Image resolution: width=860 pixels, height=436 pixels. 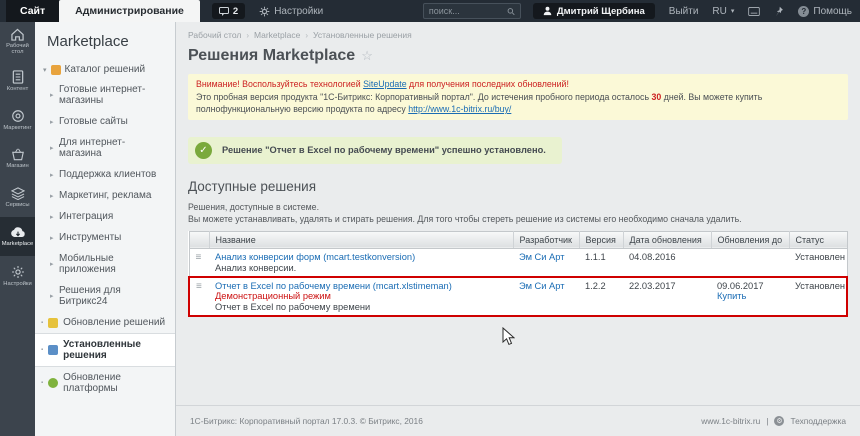 I want to click on logout-button: Выйти, so click(x=684, y=11).